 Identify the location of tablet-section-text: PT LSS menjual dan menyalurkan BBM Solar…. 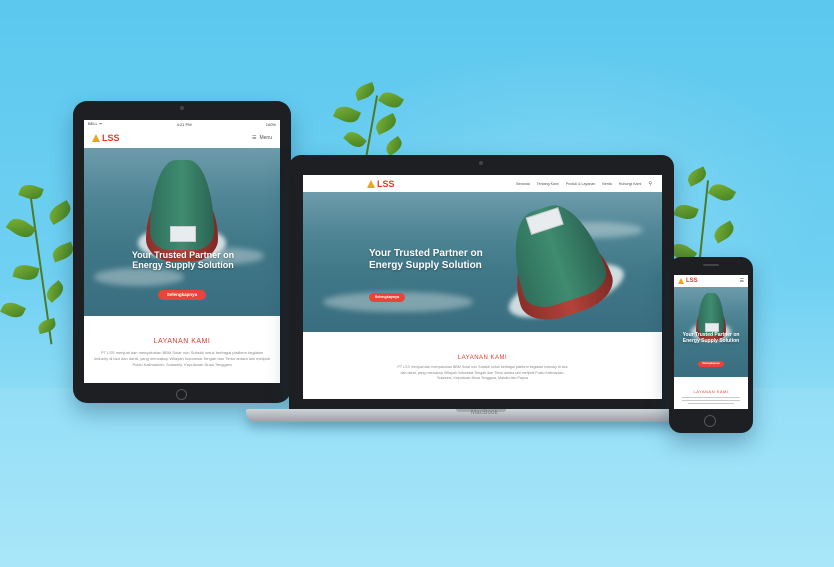
(182, 359).